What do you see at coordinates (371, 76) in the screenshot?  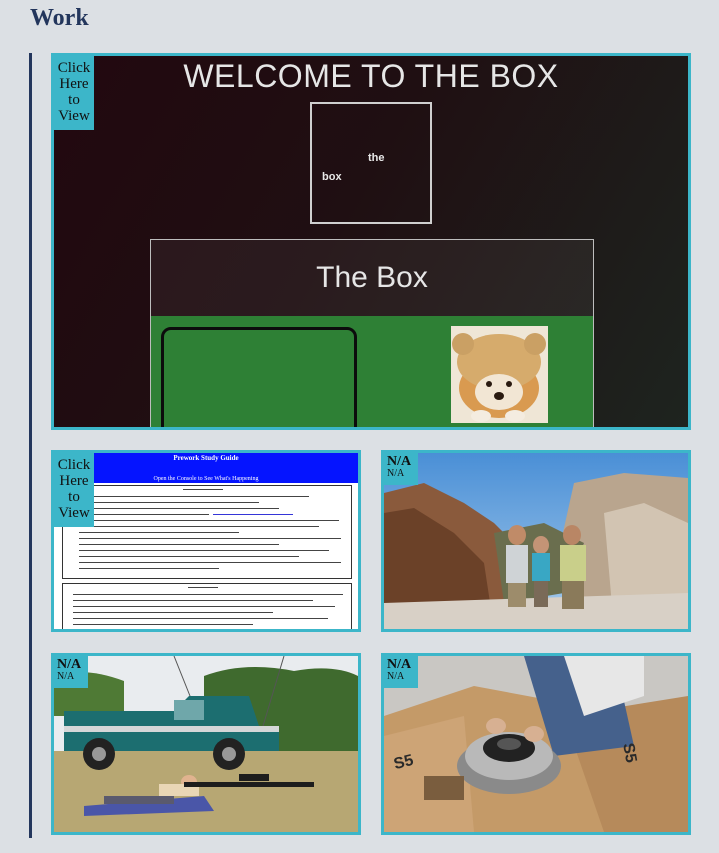 I see `box-welcome-heading: WELCOME TO THE BOX` at bounding box center [371, 76].